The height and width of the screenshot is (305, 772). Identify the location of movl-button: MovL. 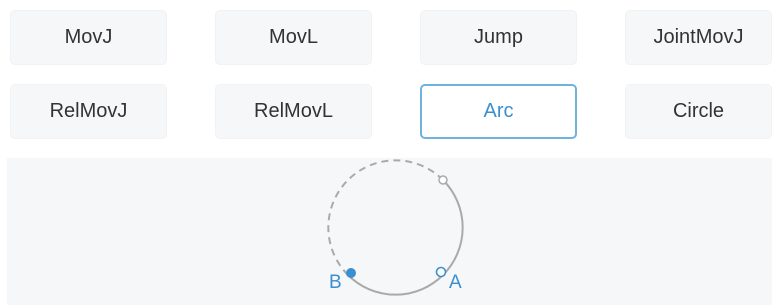
(293, 37).